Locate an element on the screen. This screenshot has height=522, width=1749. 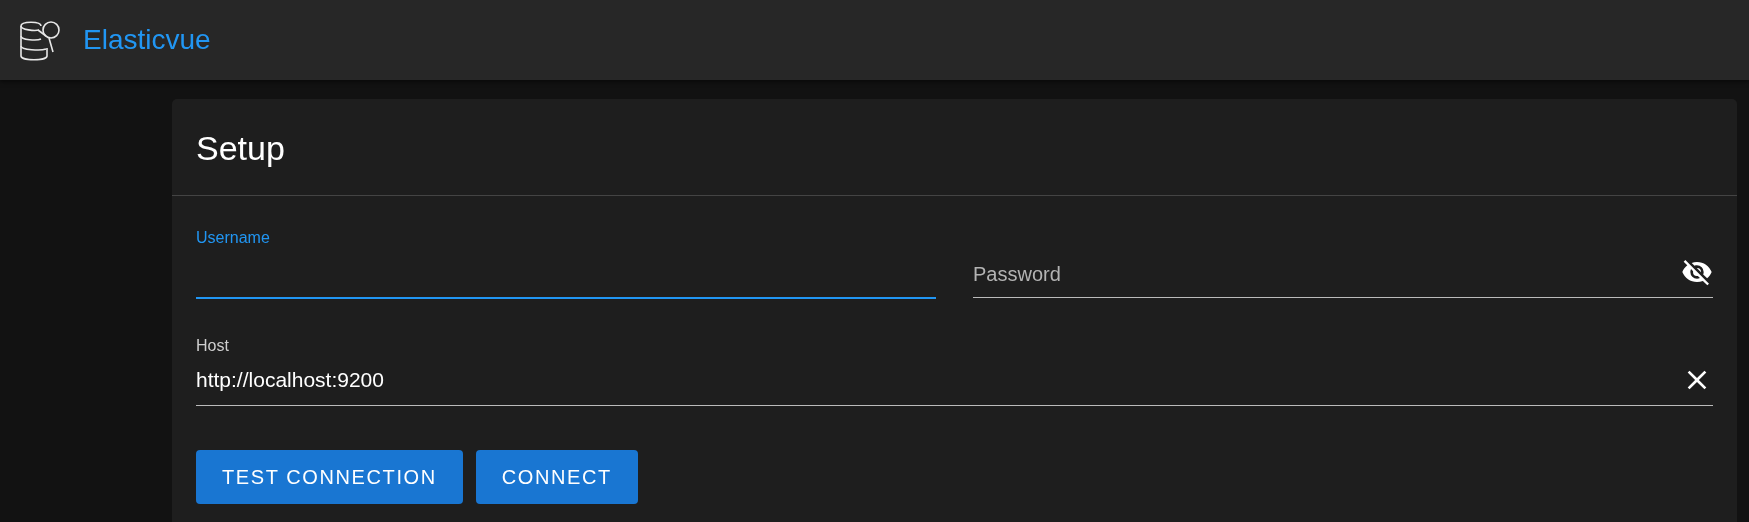
username-field: Username is located at coordinates (566, 263).